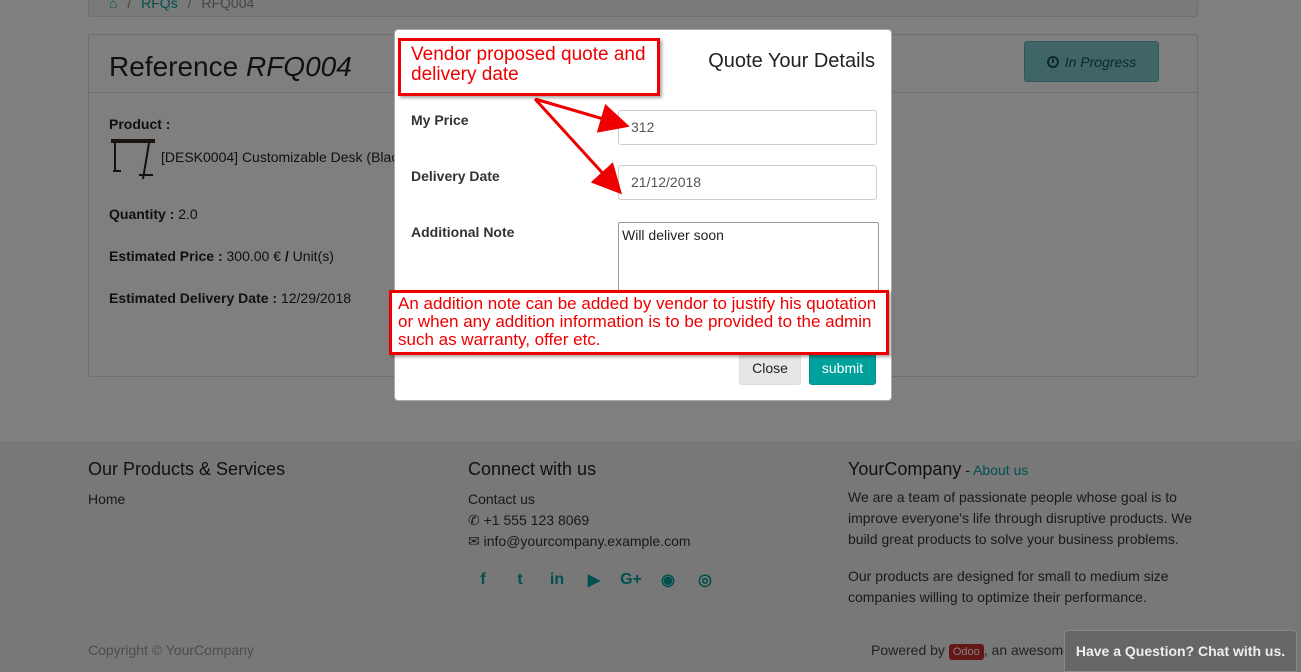  Describe the element at coordinates (529, 67) in the screenshot. I see `annotation-callout-quote: Vendor proposed quote and delivery date` at that location.